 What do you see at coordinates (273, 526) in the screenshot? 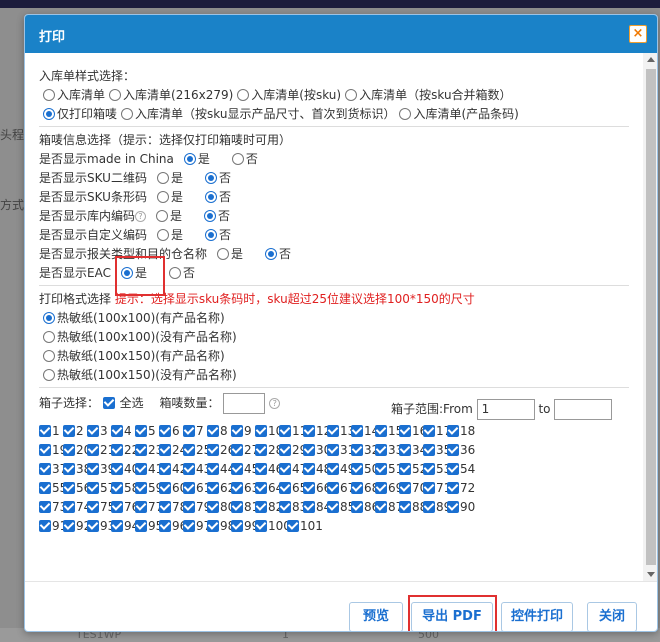
I see `box-checkbox-item: 100` at bounding box center [273, 526].